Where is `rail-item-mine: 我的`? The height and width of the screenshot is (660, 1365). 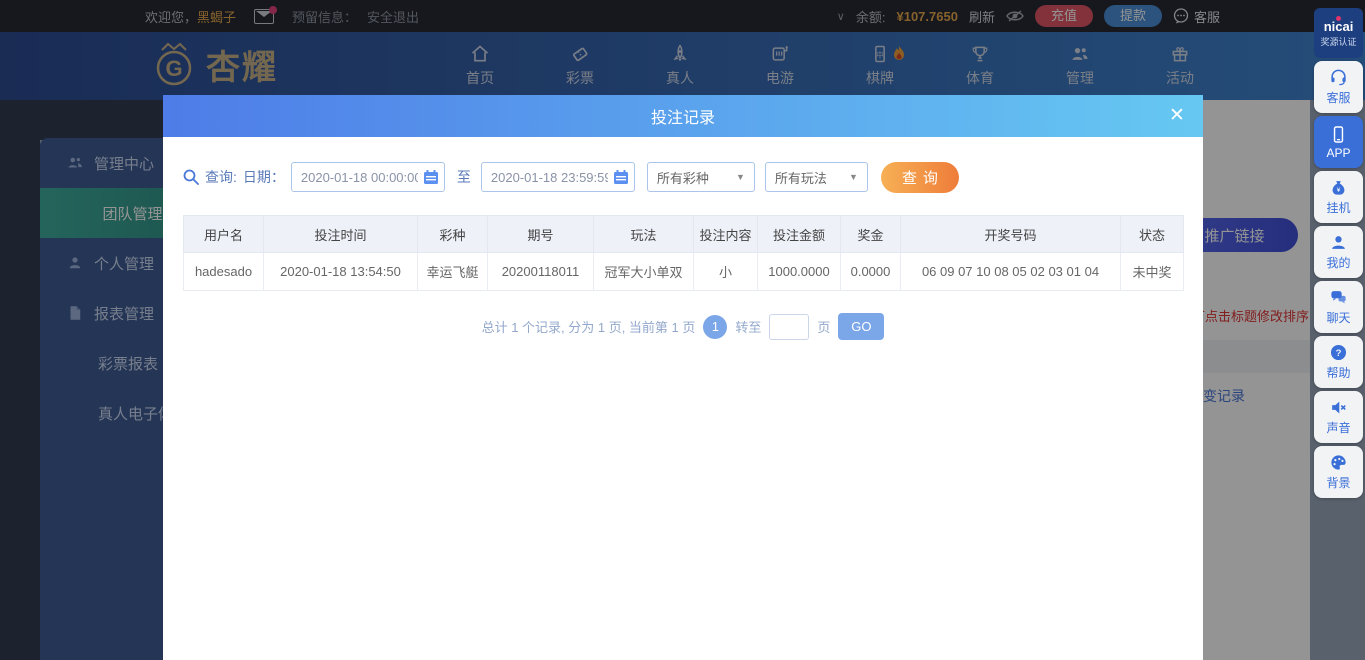
rail-item-mine: 我的 is located at coordinates (1338, 252).